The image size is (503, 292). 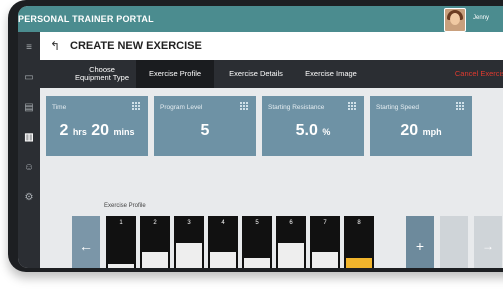 I want to click on speed-number: 20, so click(x=409, y=130).